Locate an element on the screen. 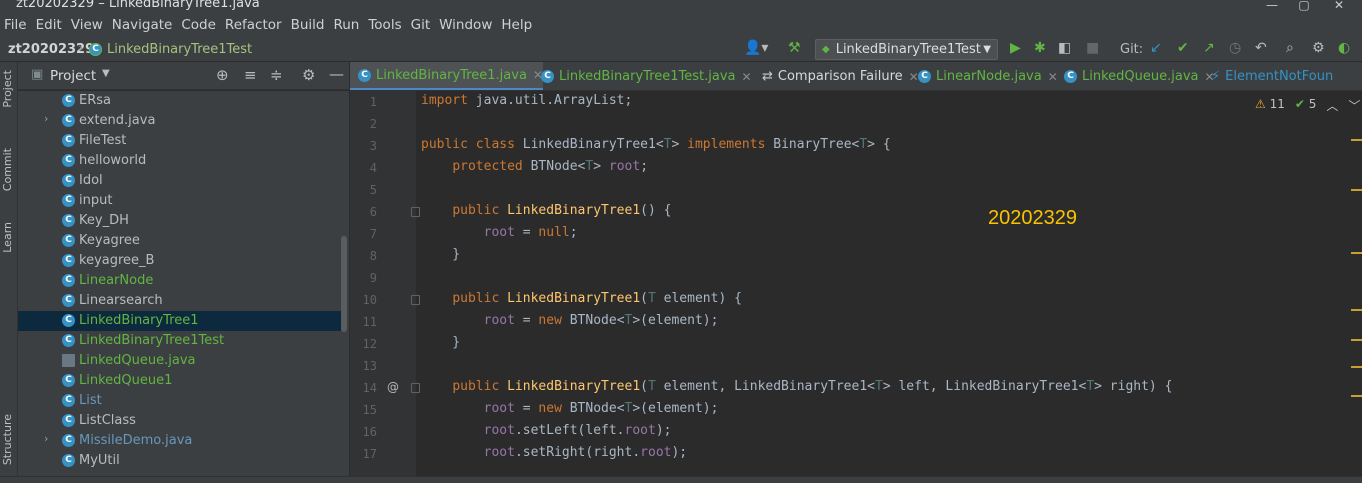 The height and width of the screenshot is (483, 1362). chevron-down-icon: ﹀ is located at coordinates (1354, 105).